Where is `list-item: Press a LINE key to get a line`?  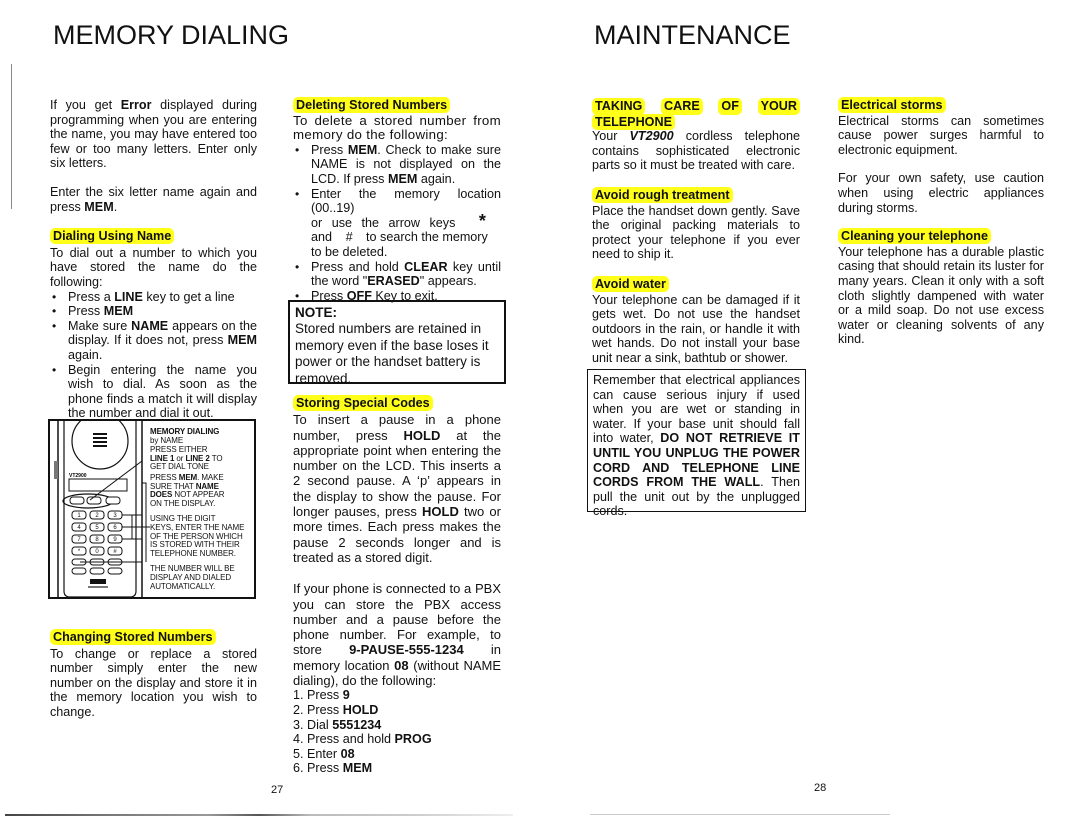
list-item: Press a LINE key to get a line is located at coordinates (153, 297).